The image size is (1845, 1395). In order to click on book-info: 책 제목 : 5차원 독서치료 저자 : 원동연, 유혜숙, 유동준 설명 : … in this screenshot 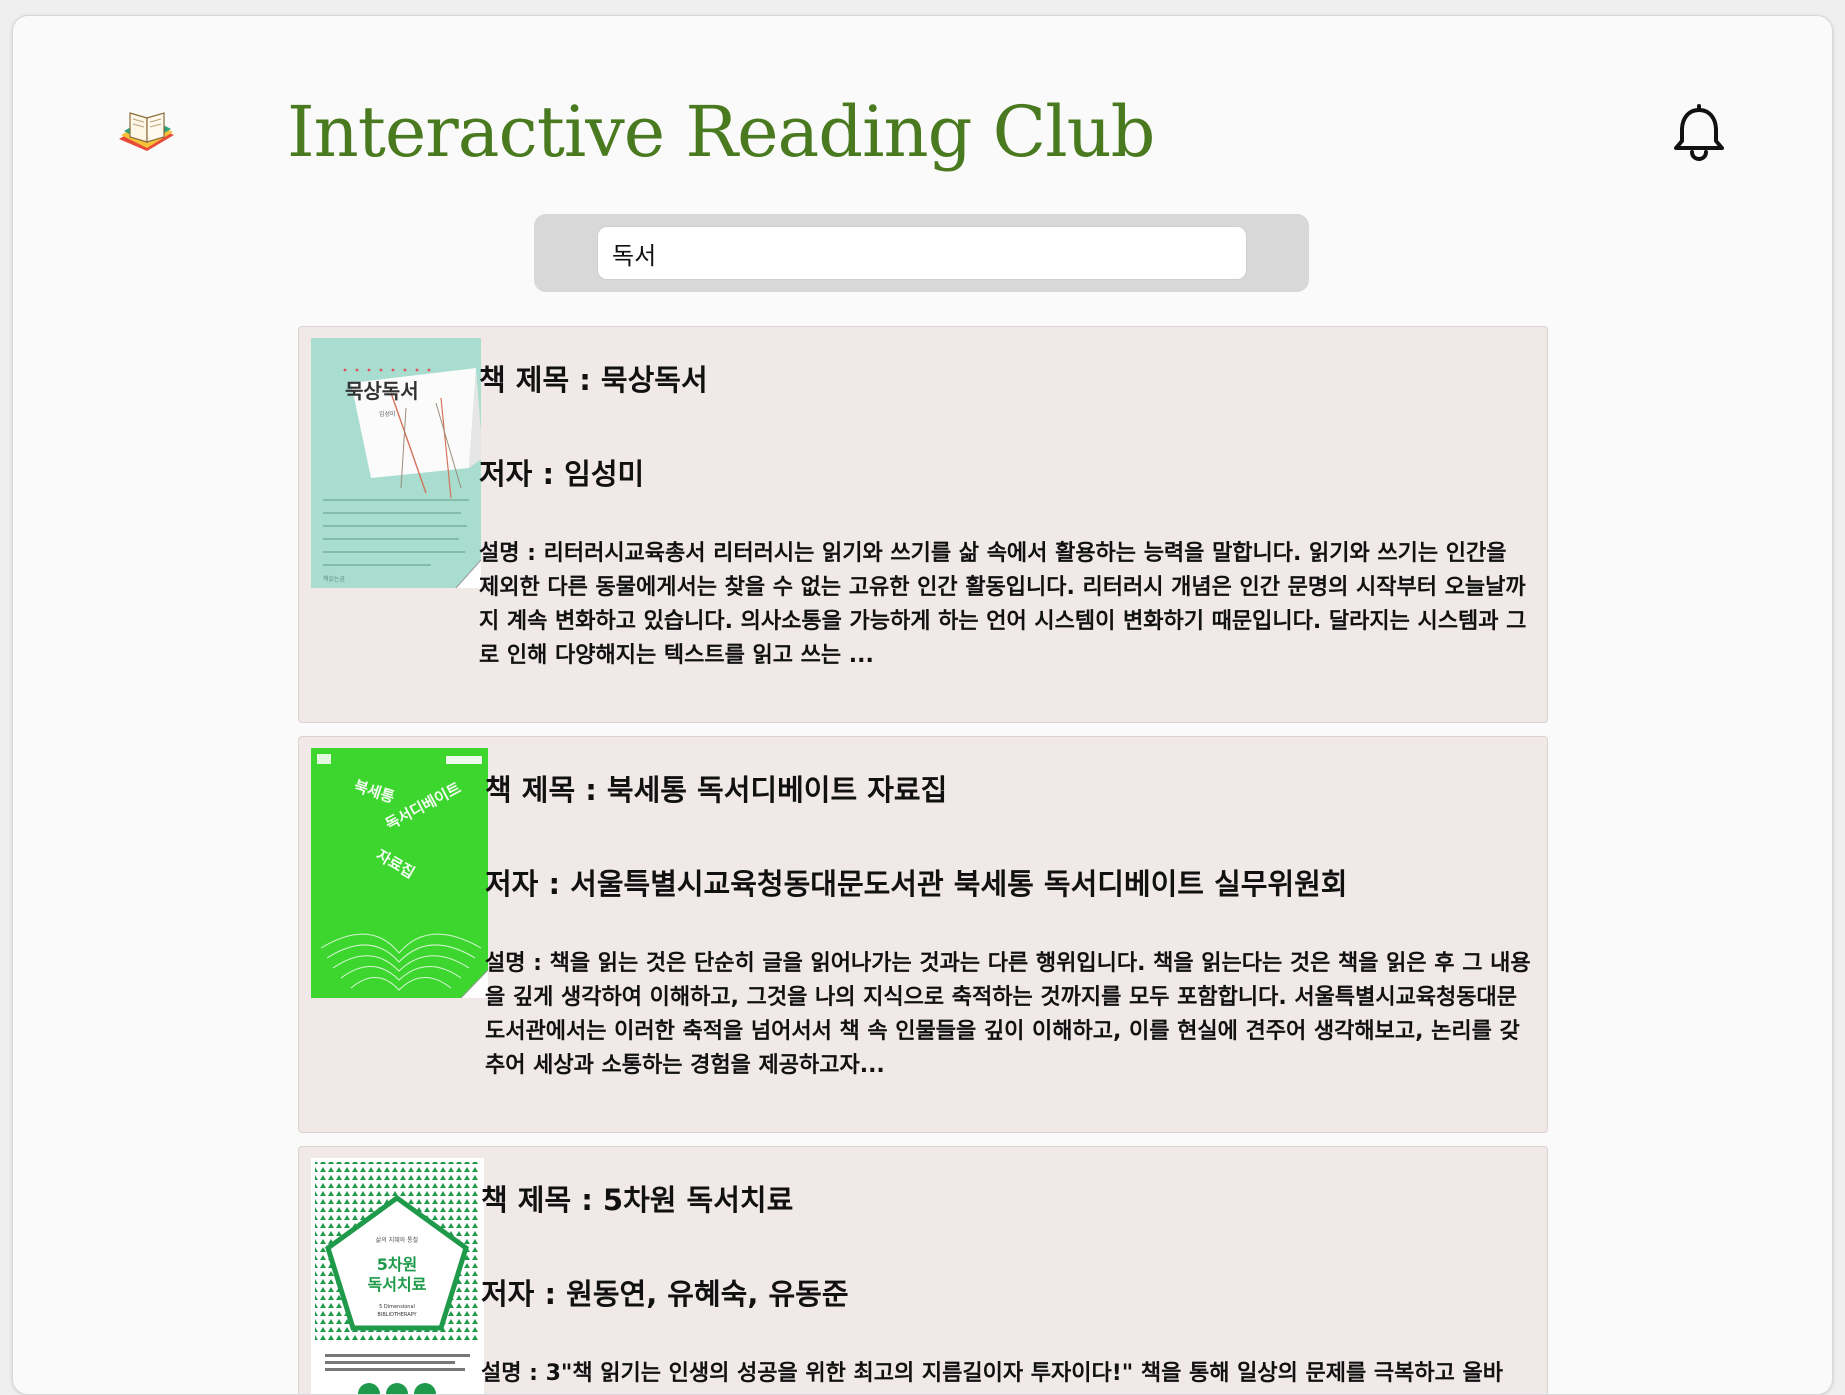, I will do `click(1007, 1285)`.